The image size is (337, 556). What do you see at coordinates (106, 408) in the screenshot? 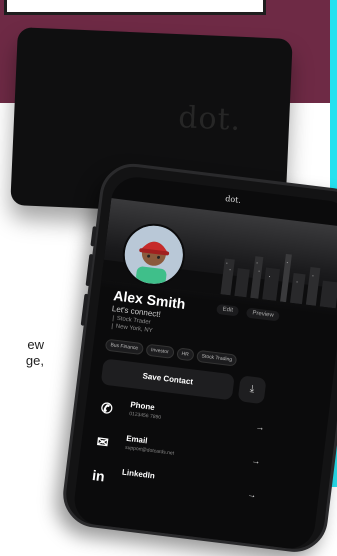
I see `phone-icon: ✆` at bounding box center [106, 408].